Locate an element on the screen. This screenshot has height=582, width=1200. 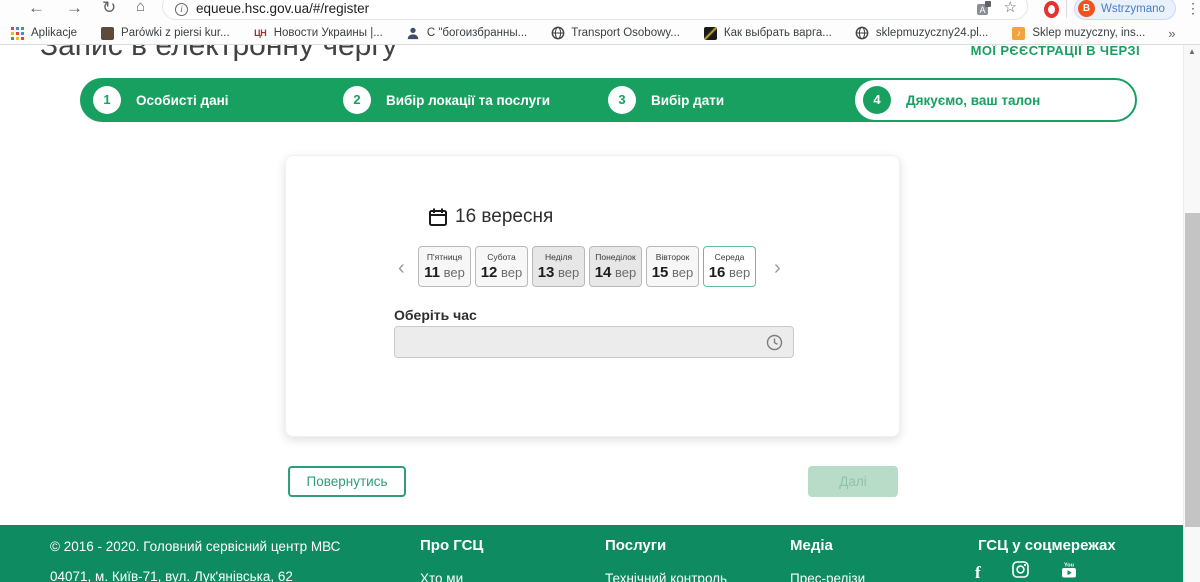
selected-date-heading: 16 вересня is located at coordinates (490, 217).